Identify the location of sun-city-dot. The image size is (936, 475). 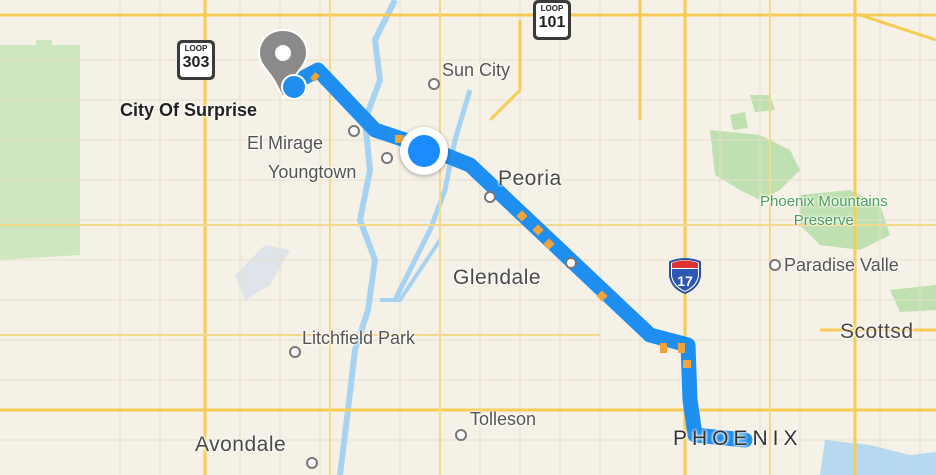
(434, 84).